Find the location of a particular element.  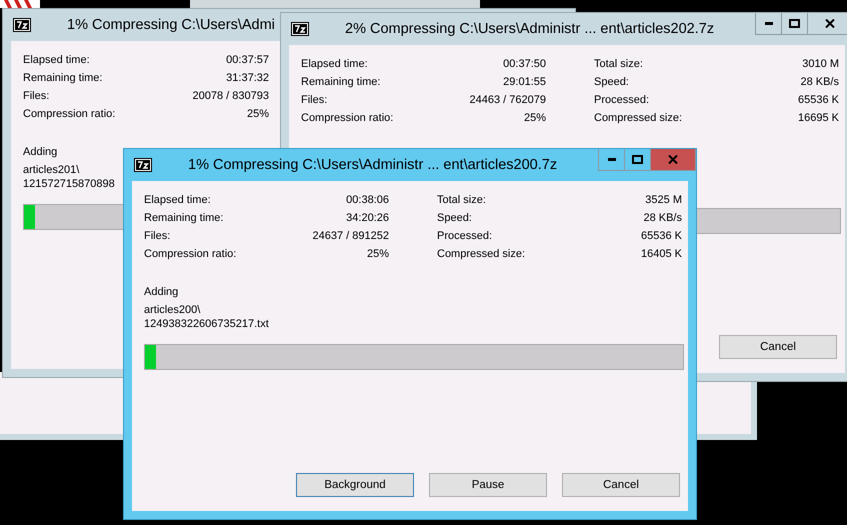

stat-value: 24637 / 891252 is located at coordinates (350, 236).